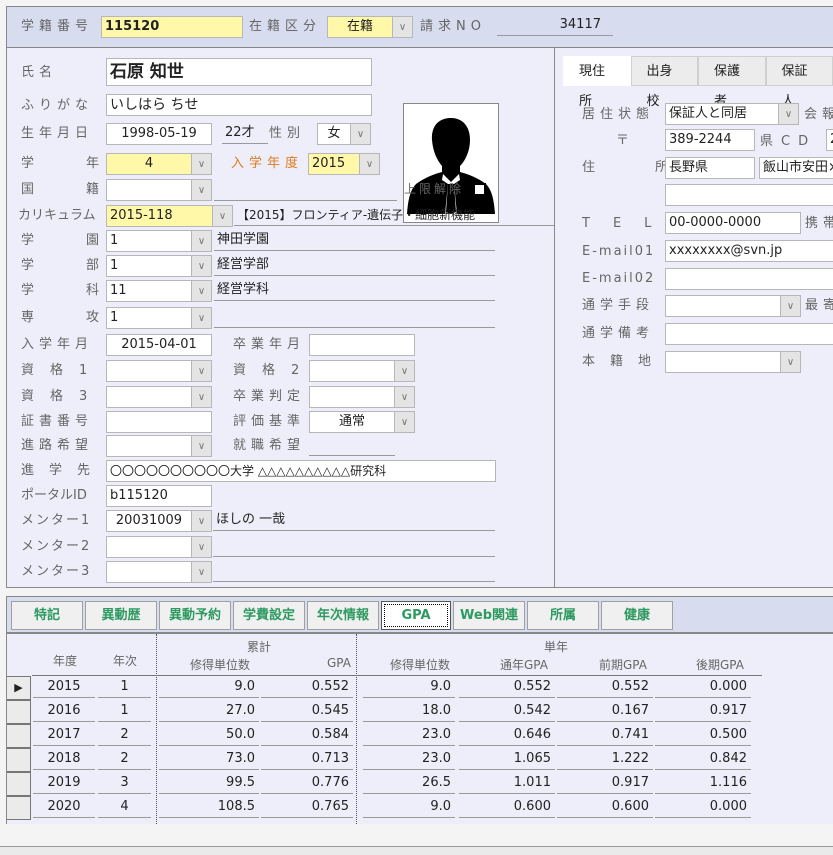  What do you see at coordinates (507, 711) in the screenshot?
I see `cell-annual-gpa: 0.542` at bounding box center [507, 711].